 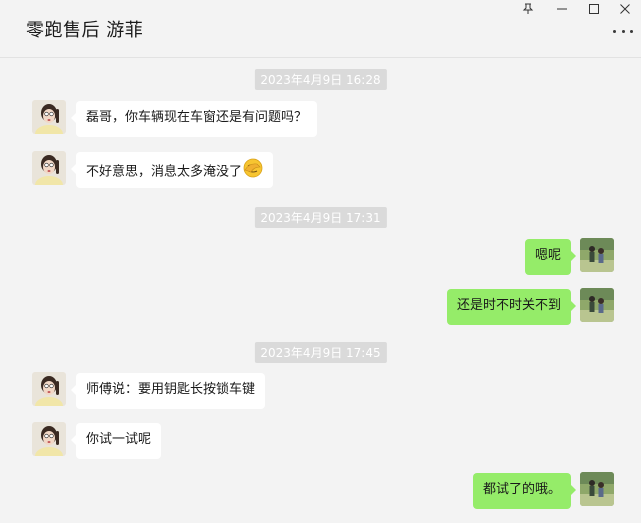 I want to click on timestamp: 2023年4月9日 16:28, so click(x=320, y=79).